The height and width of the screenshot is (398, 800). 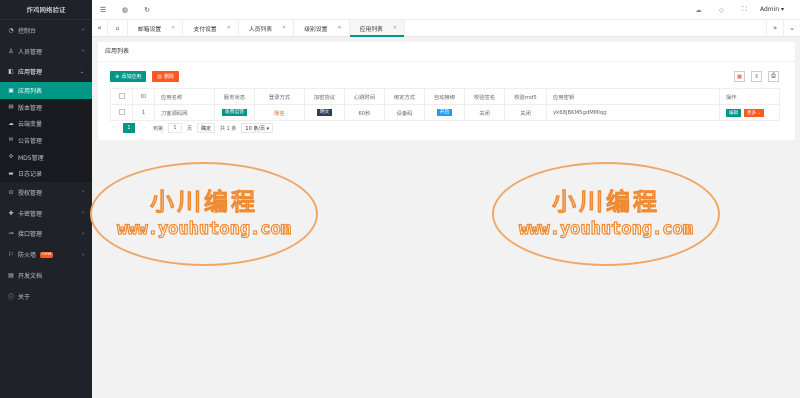 I want to click on sidebar-item-users: ♙ 人员管理 ›, so click(x=46, y=51).